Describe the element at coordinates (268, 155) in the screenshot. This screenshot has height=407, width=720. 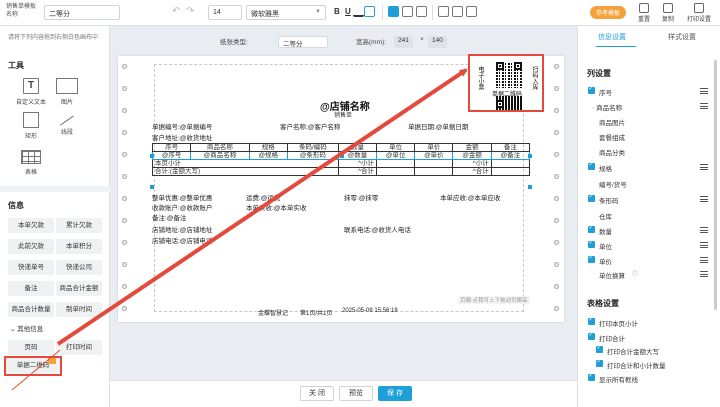
I see `table-cell: @规格` at that location.